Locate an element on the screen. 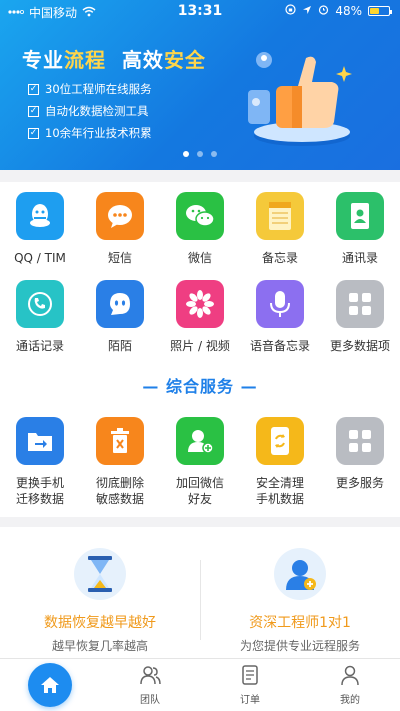 The image size is (400, 711). service-label: 更多服务 is located at coordinates (360, 483).